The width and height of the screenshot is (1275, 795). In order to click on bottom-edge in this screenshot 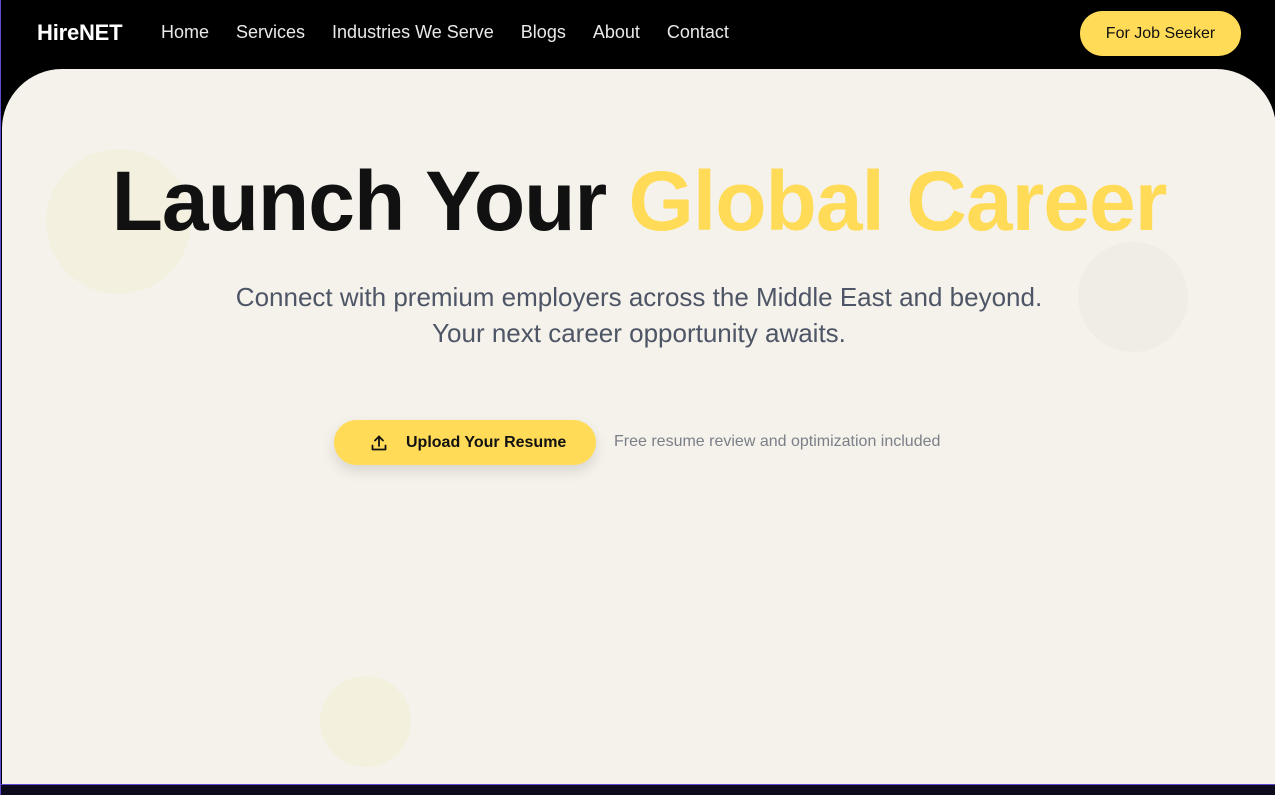, I will do `click(638, 789)`.